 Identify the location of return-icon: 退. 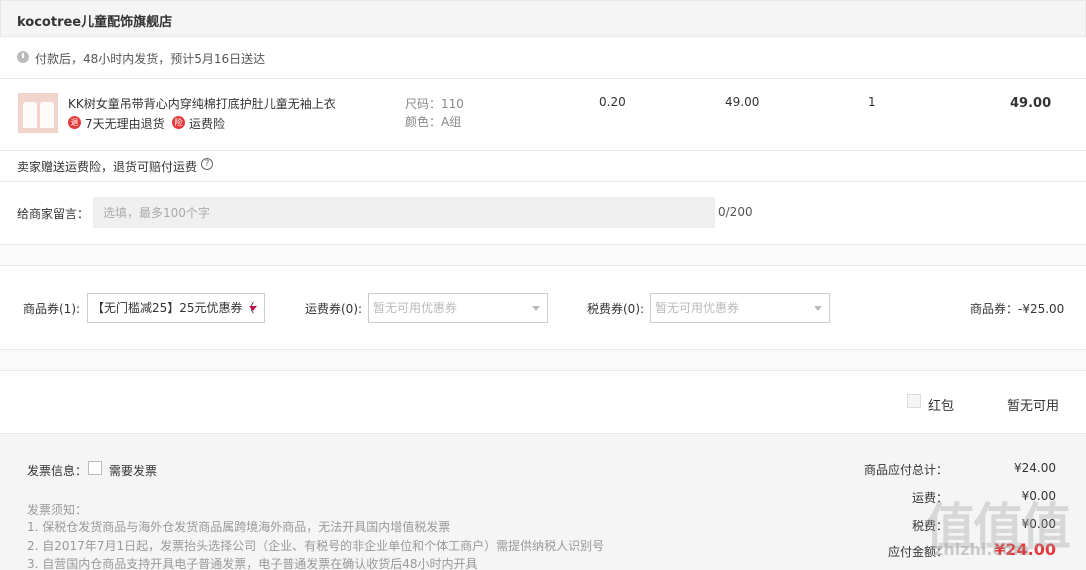
(74, 122).